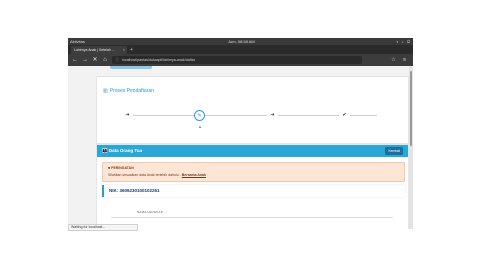 This screenshot has height=270, width=480. What do you see at coordinates (411, 108) in the screenshot?
I see `scrollbar-thumb` at bounding box center [411, 108].